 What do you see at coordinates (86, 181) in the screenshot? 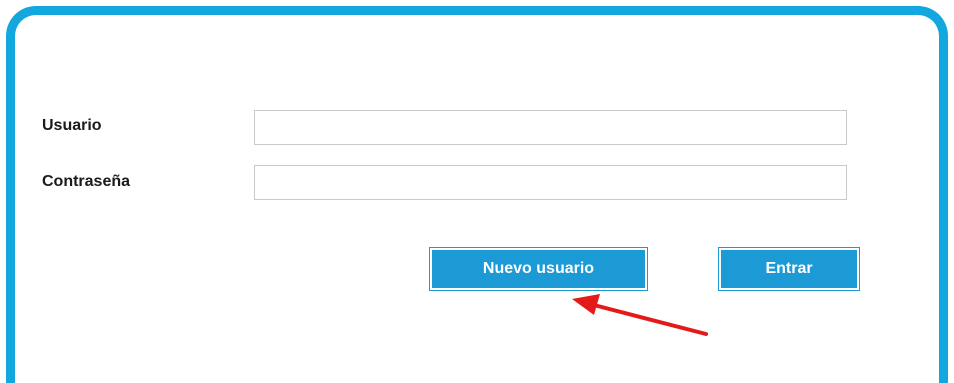
I see `password-label: Contraseña` at bounding box center [86, 181].